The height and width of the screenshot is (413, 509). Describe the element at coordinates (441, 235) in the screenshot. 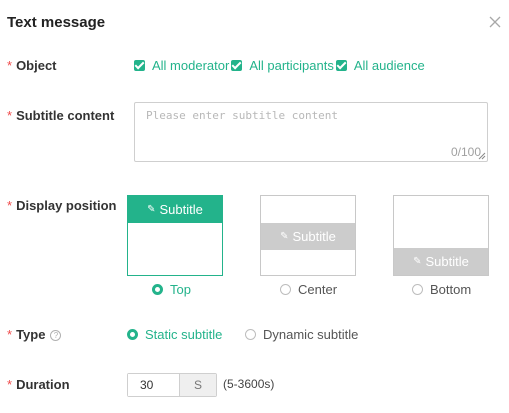

I see `position-preview-bottom: ✎ Subtitle` at that location.